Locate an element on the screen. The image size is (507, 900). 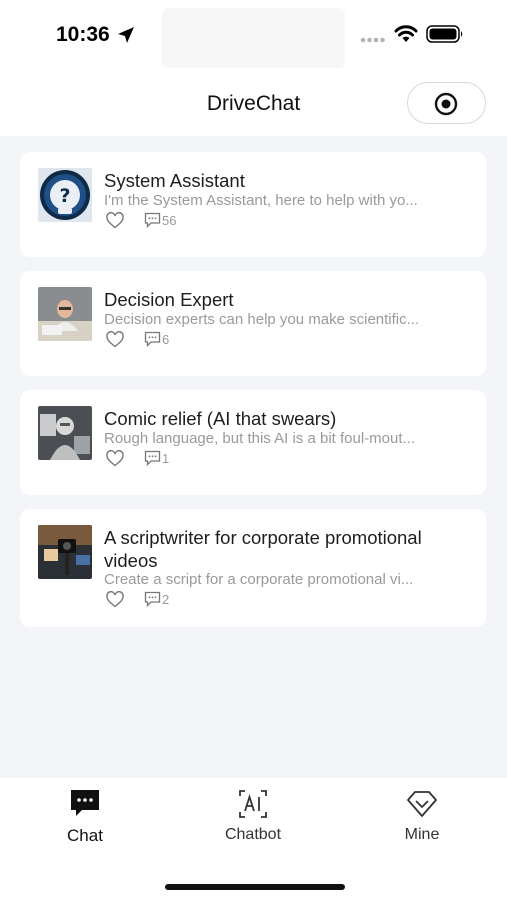
avatar: ? is located at coordinates (65, 195).